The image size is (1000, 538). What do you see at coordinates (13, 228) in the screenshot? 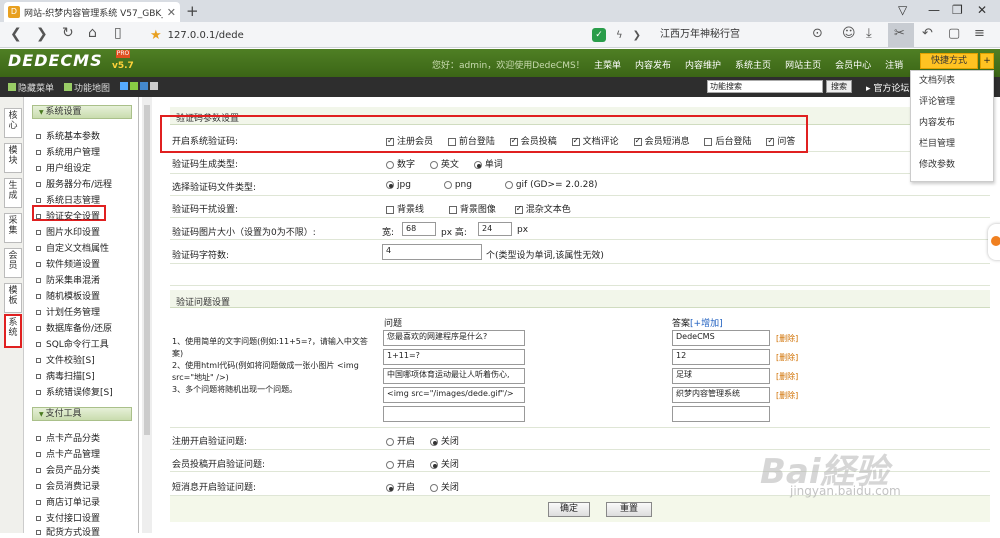
I see `strip-tab-collect: 采集` at bounding box center [13, 228].